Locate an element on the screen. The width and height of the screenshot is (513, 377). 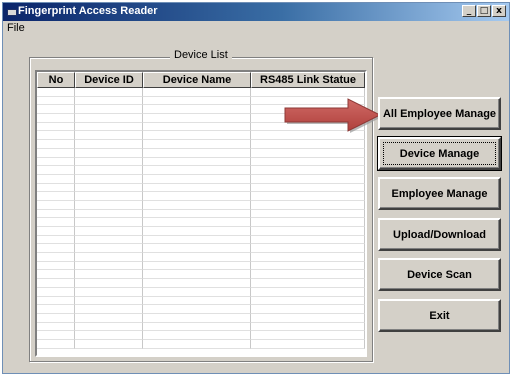
column-header-rs485-link-statue: RS485 Link Statue is located at coordinates (308, 80).